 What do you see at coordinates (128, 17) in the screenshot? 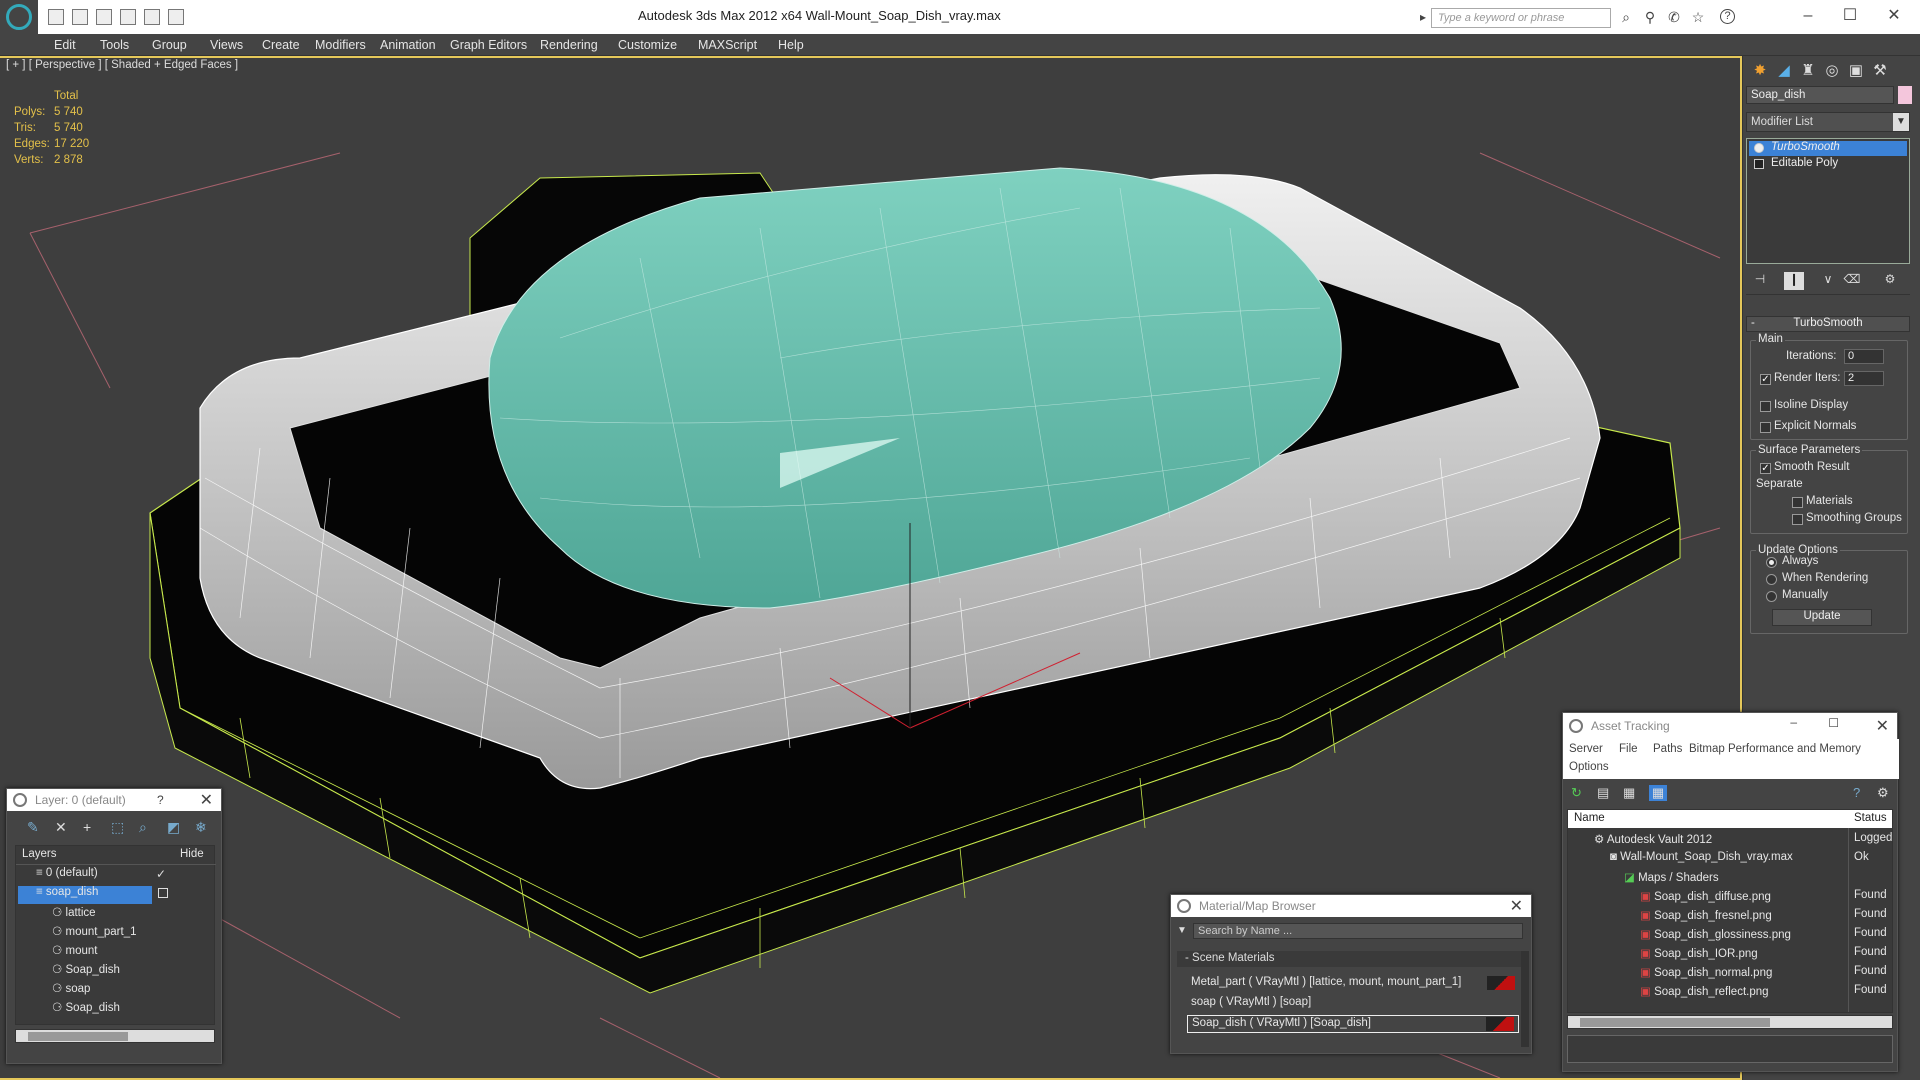
I see `undo-icon` at bounding box center [128, 17].